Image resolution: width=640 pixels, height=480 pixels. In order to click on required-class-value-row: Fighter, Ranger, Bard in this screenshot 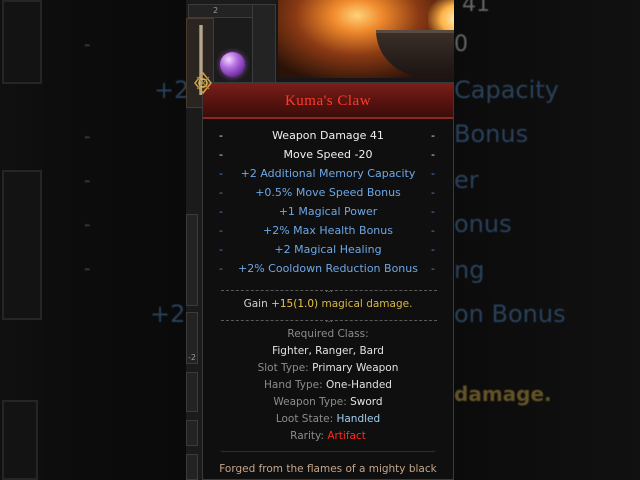, I will do `click(328, 351)`.